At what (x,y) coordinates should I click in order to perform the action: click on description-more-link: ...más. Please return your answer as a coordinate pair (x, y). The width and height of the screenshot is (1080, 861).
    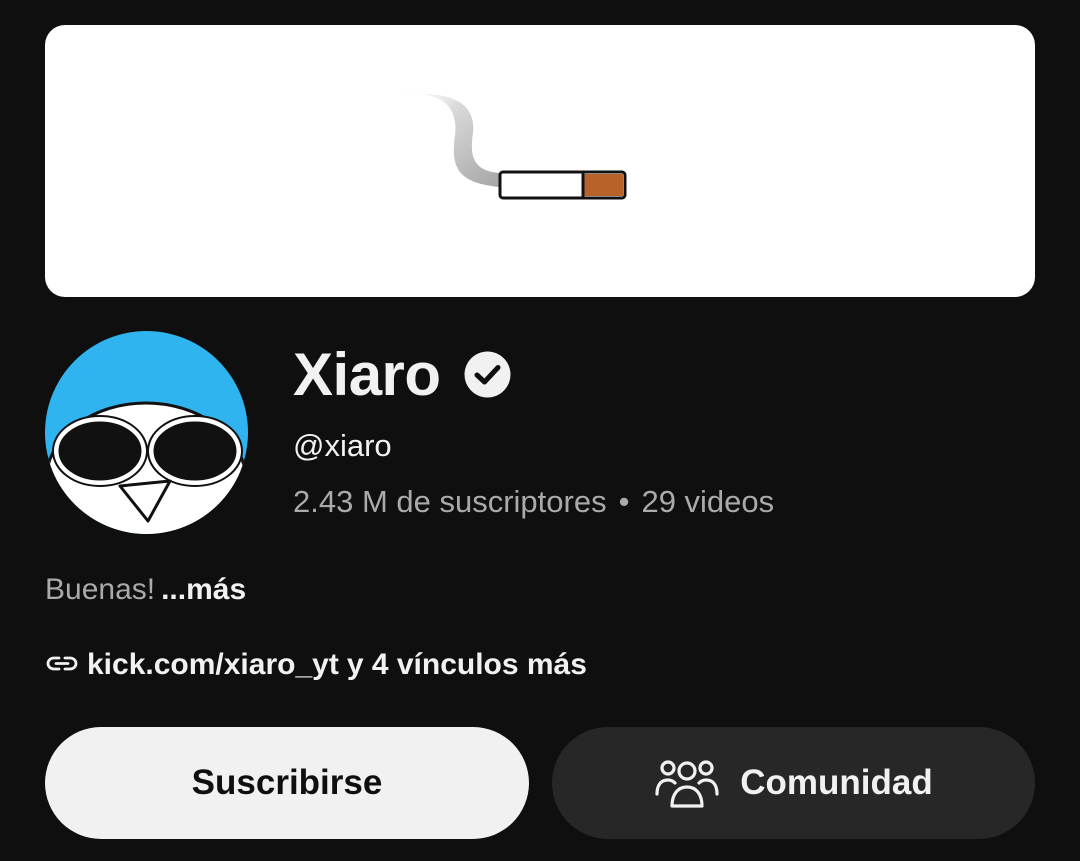
    Looking at the image, I should click on (203, 589).